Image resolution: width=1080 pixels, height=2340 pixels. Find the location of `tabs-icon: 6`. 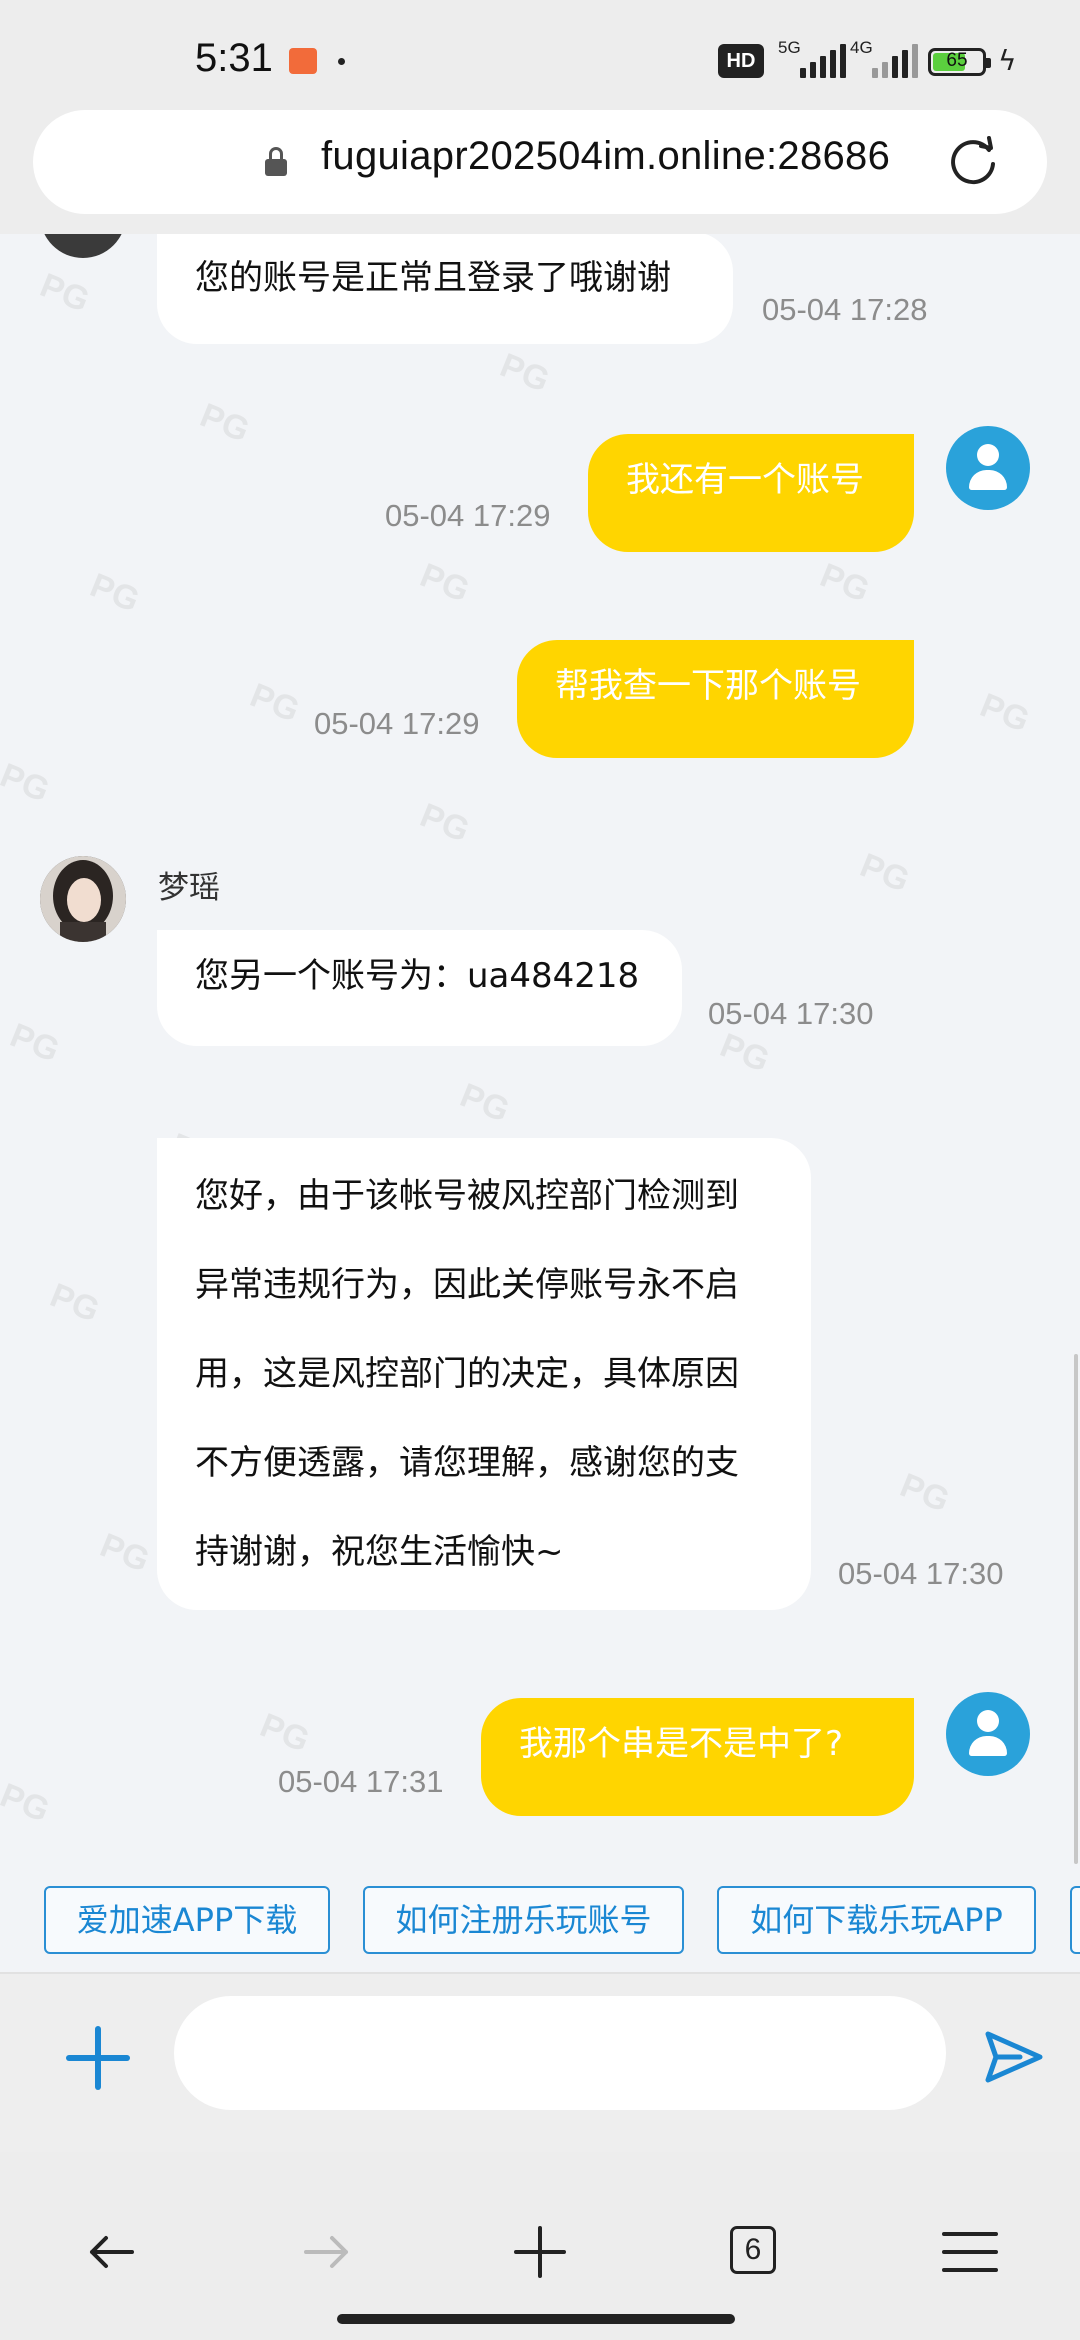

tabs-icon: 6 is located at coordinates (753, 2250).